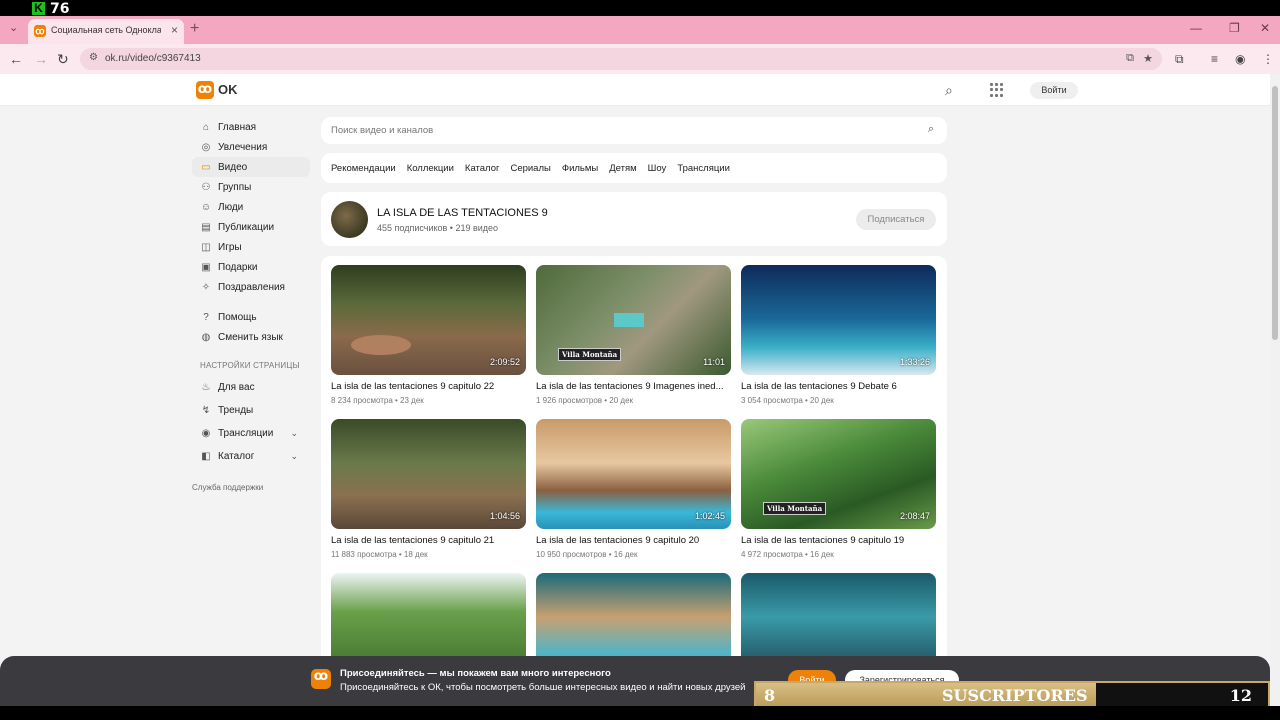 The width and height of the screenshot is (1280, 720). What do you see at coordinates (381, 345) in the screenshot?
I see `thumbnail-scene` at bounding box center [381, 345].